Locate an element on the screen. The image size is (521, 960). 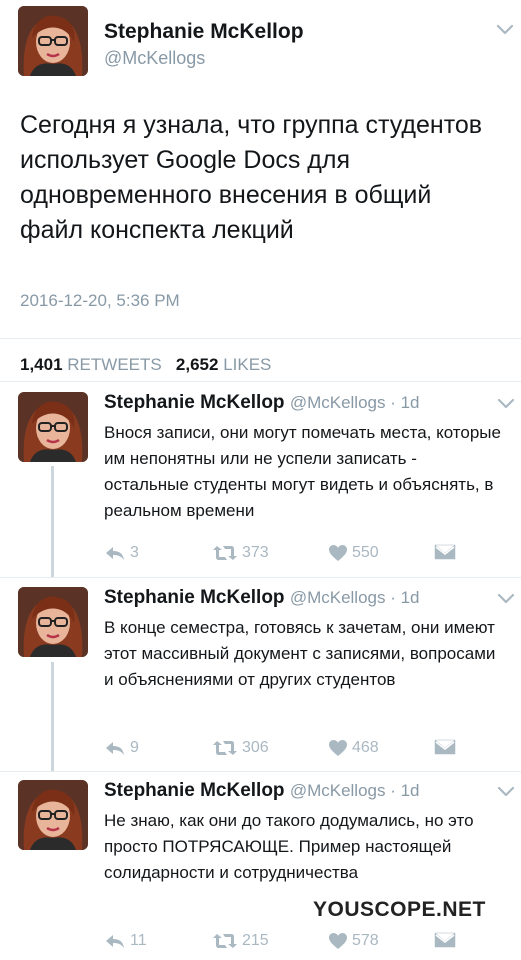
like-action: 468 is located at coordinates (353, 748).